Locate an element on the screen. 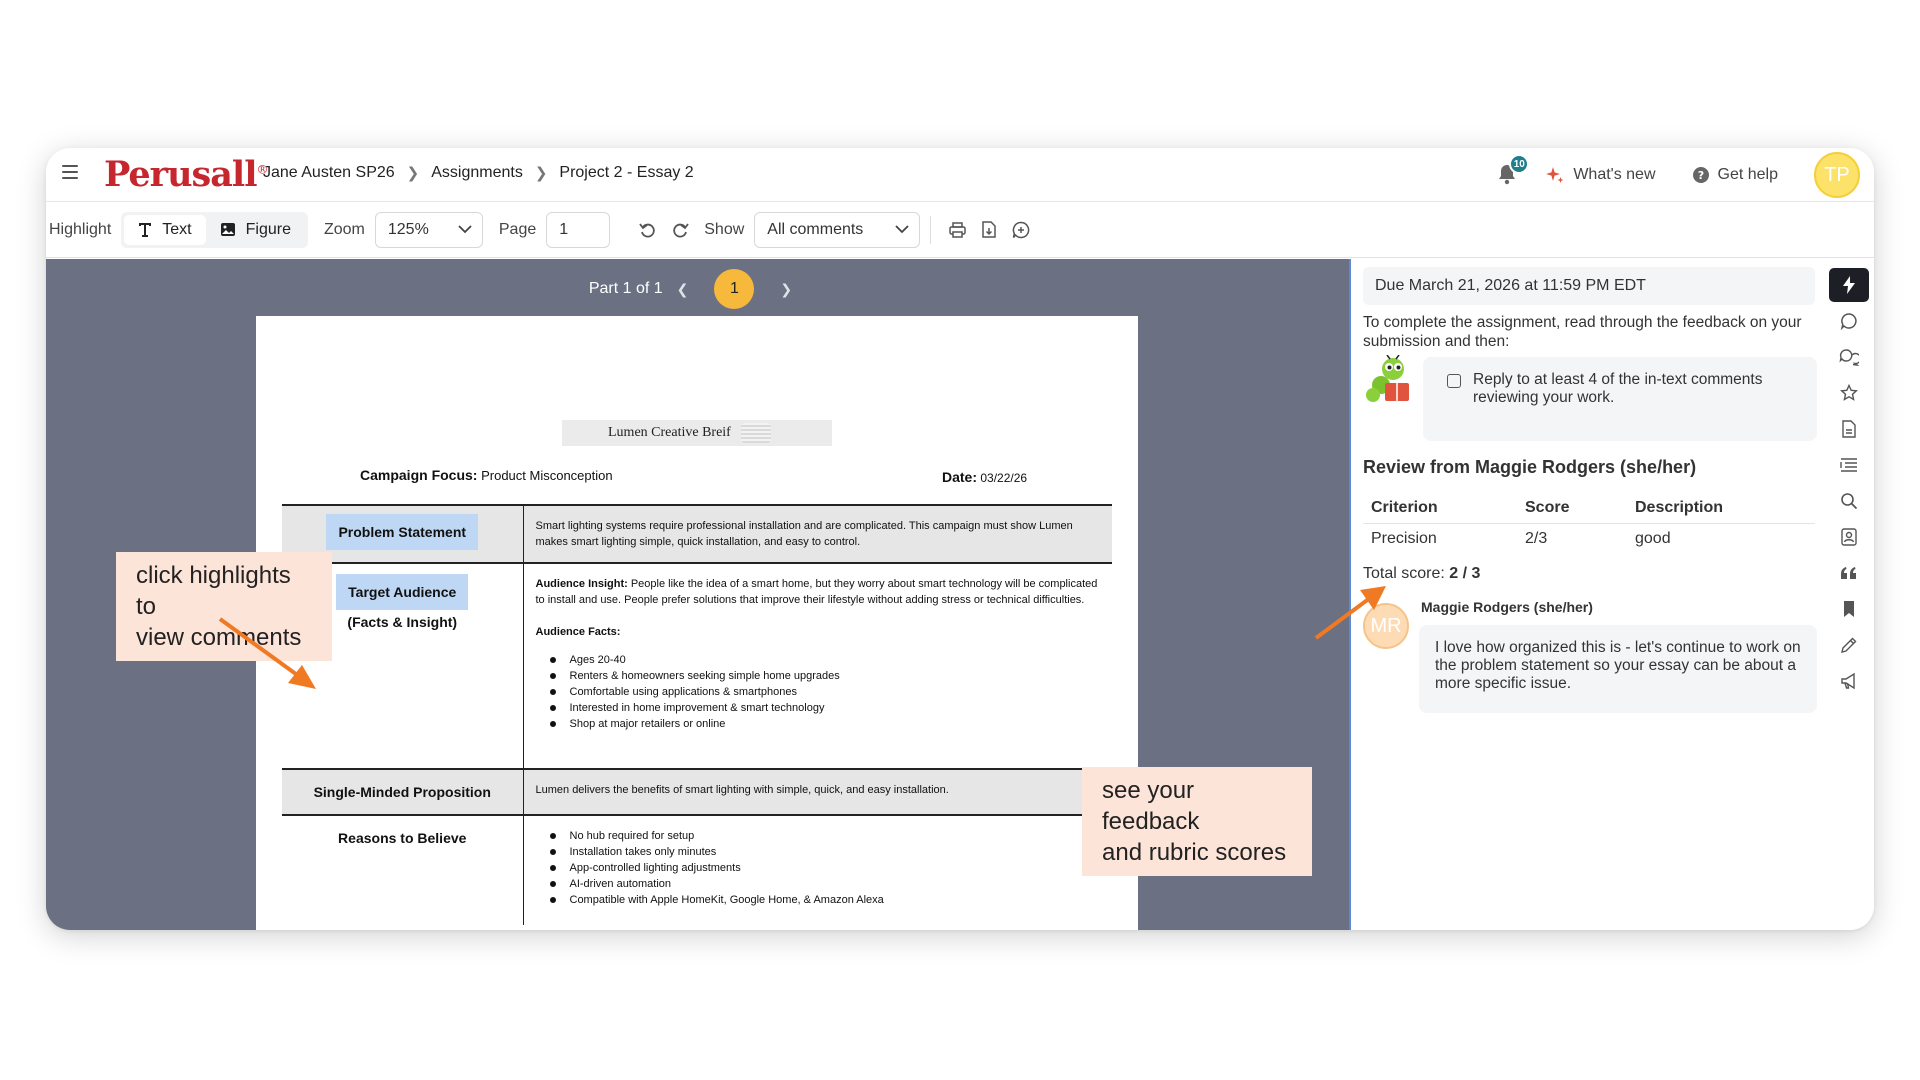 The height and width of the screenshot is (1080, 1920). problem-statement-highlight: Problem Statement is located at coordinates (402, 532).